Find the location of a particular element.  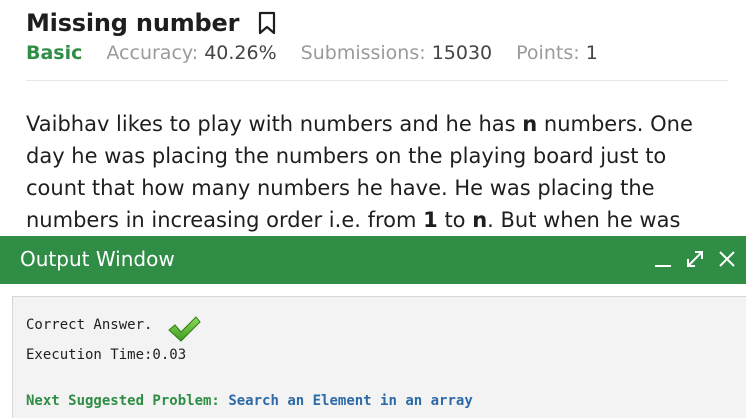

divider is located at coordinates (377, 80).